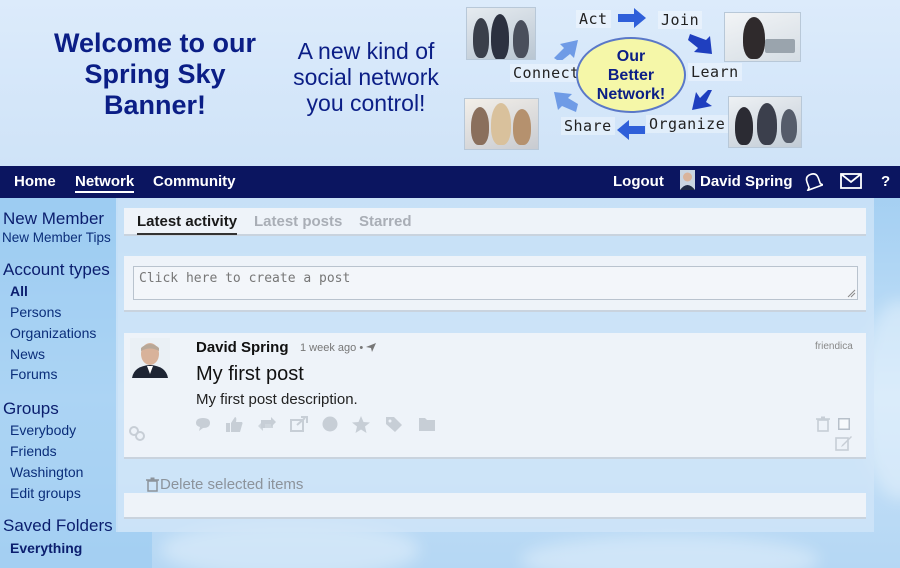 The width and height of the screenshot is (900, 568). Describe the element at coordinates (495, 283) in the screenshot. I see `create-post-input: Click here to create a post` at that location.